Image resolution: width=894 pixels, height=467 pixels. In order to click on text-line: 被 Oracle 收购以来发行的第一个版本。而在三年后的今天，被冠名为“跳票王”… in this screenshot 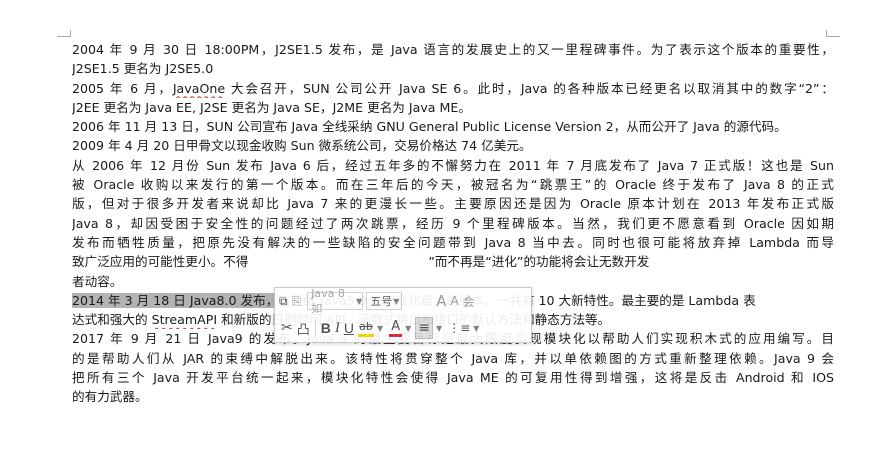, I will do `click(453, 185)`.